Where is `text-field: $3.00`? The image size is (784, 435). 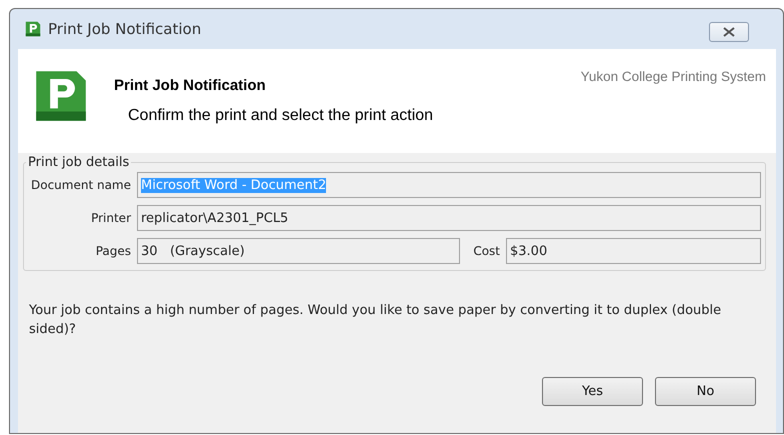 text-field: $3.00 is located at coordinates (633, 251).